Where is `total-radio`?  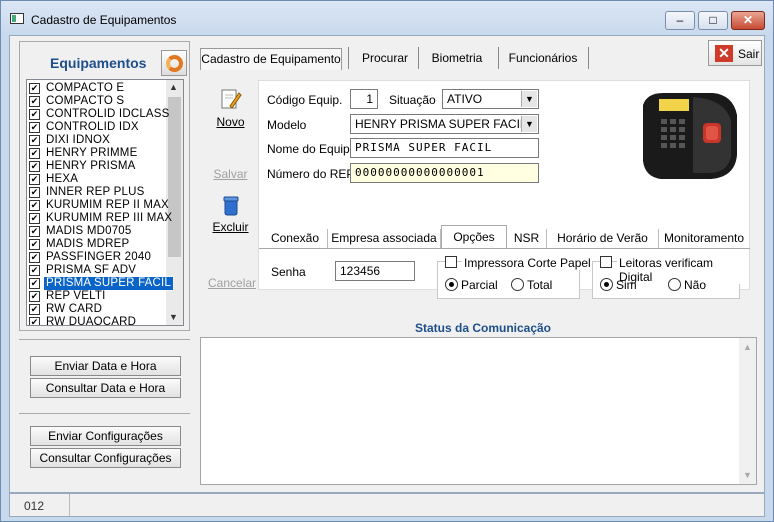 total-radio is located at coordinates (517, 284).